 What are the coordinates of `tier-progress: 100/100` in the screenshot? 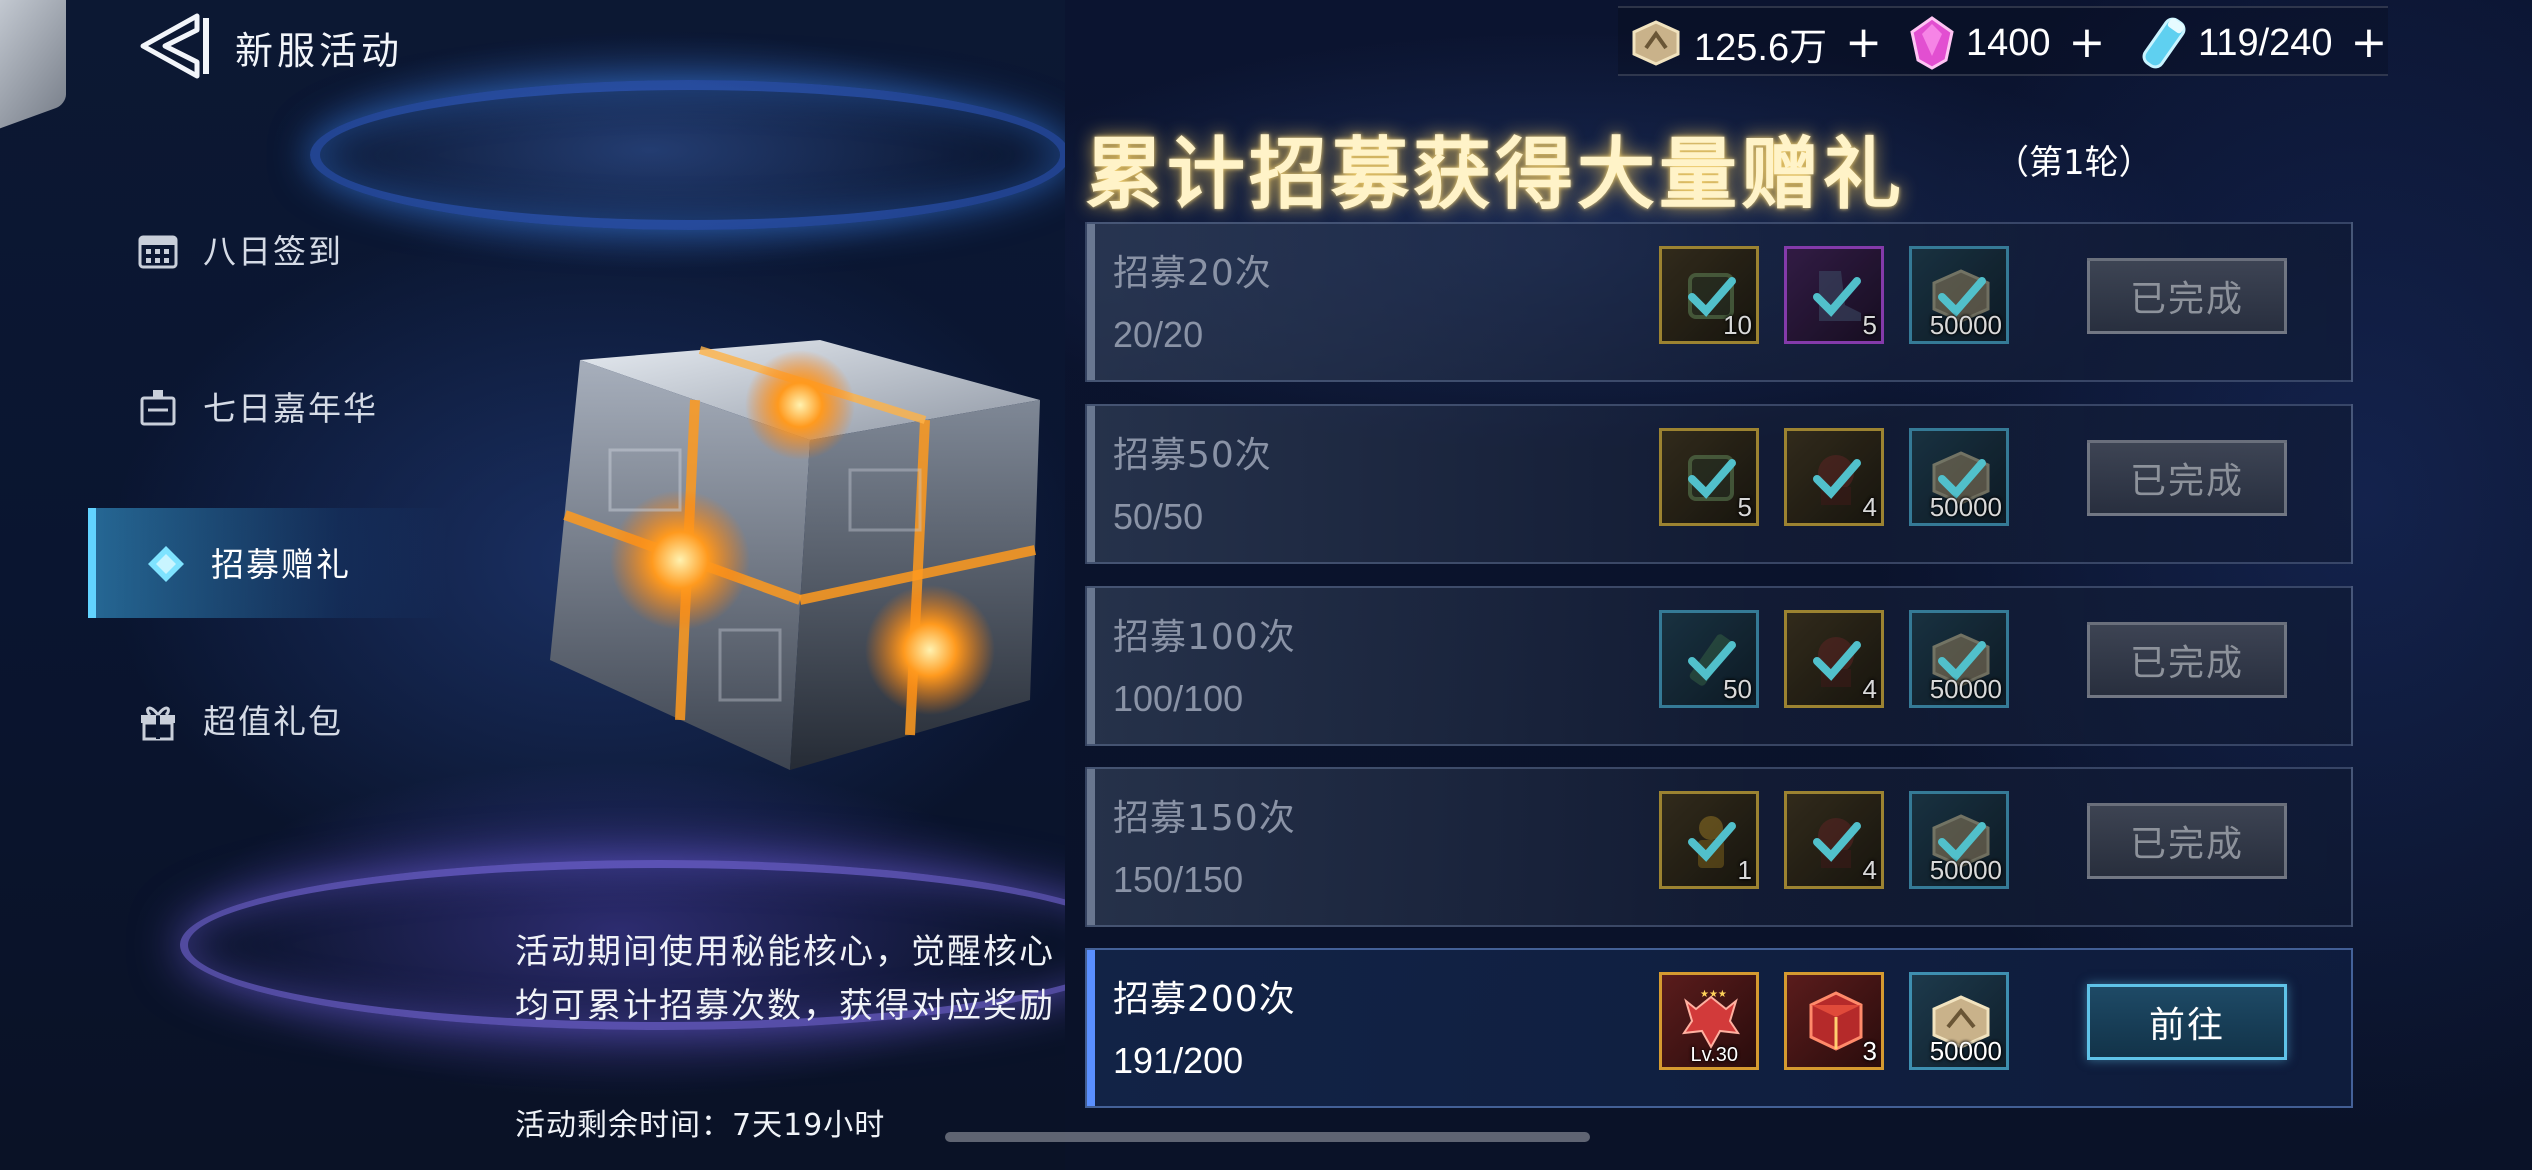 It's located at (1178, 698).